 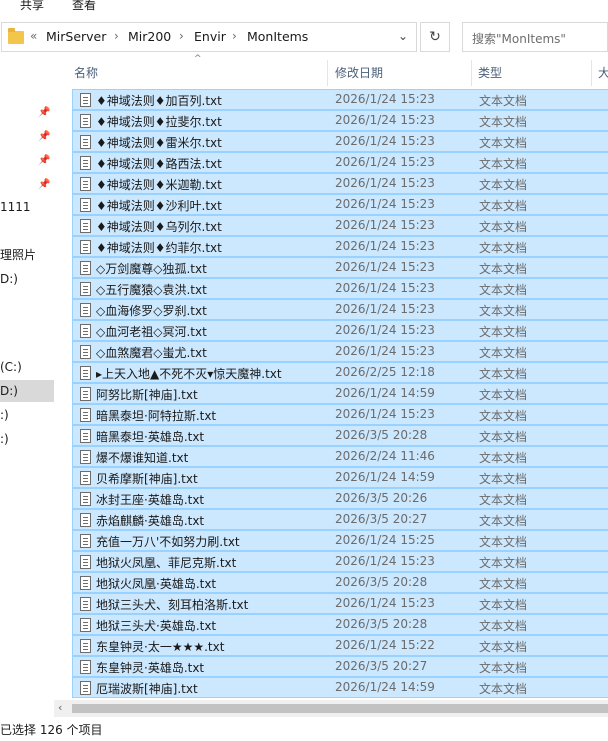 What do you see at coordinates (156, 584) in the screenshot?
I see `file-name: 地狱火凤凰·英雄岛.txt` at bounding box center [156, 584].